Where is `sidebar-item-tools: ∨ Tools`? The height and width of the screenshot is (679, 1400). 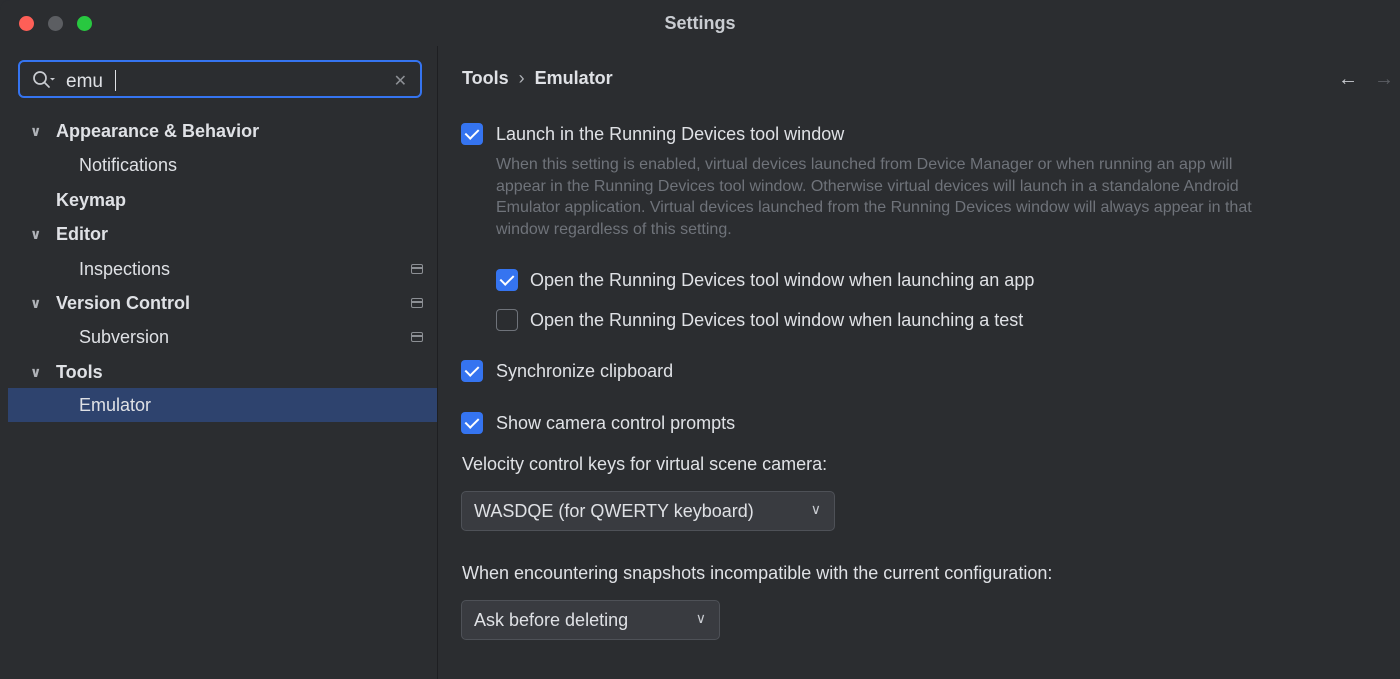
sidebar-item-tools: ∨ Tools is located at coordinates (222, 372).